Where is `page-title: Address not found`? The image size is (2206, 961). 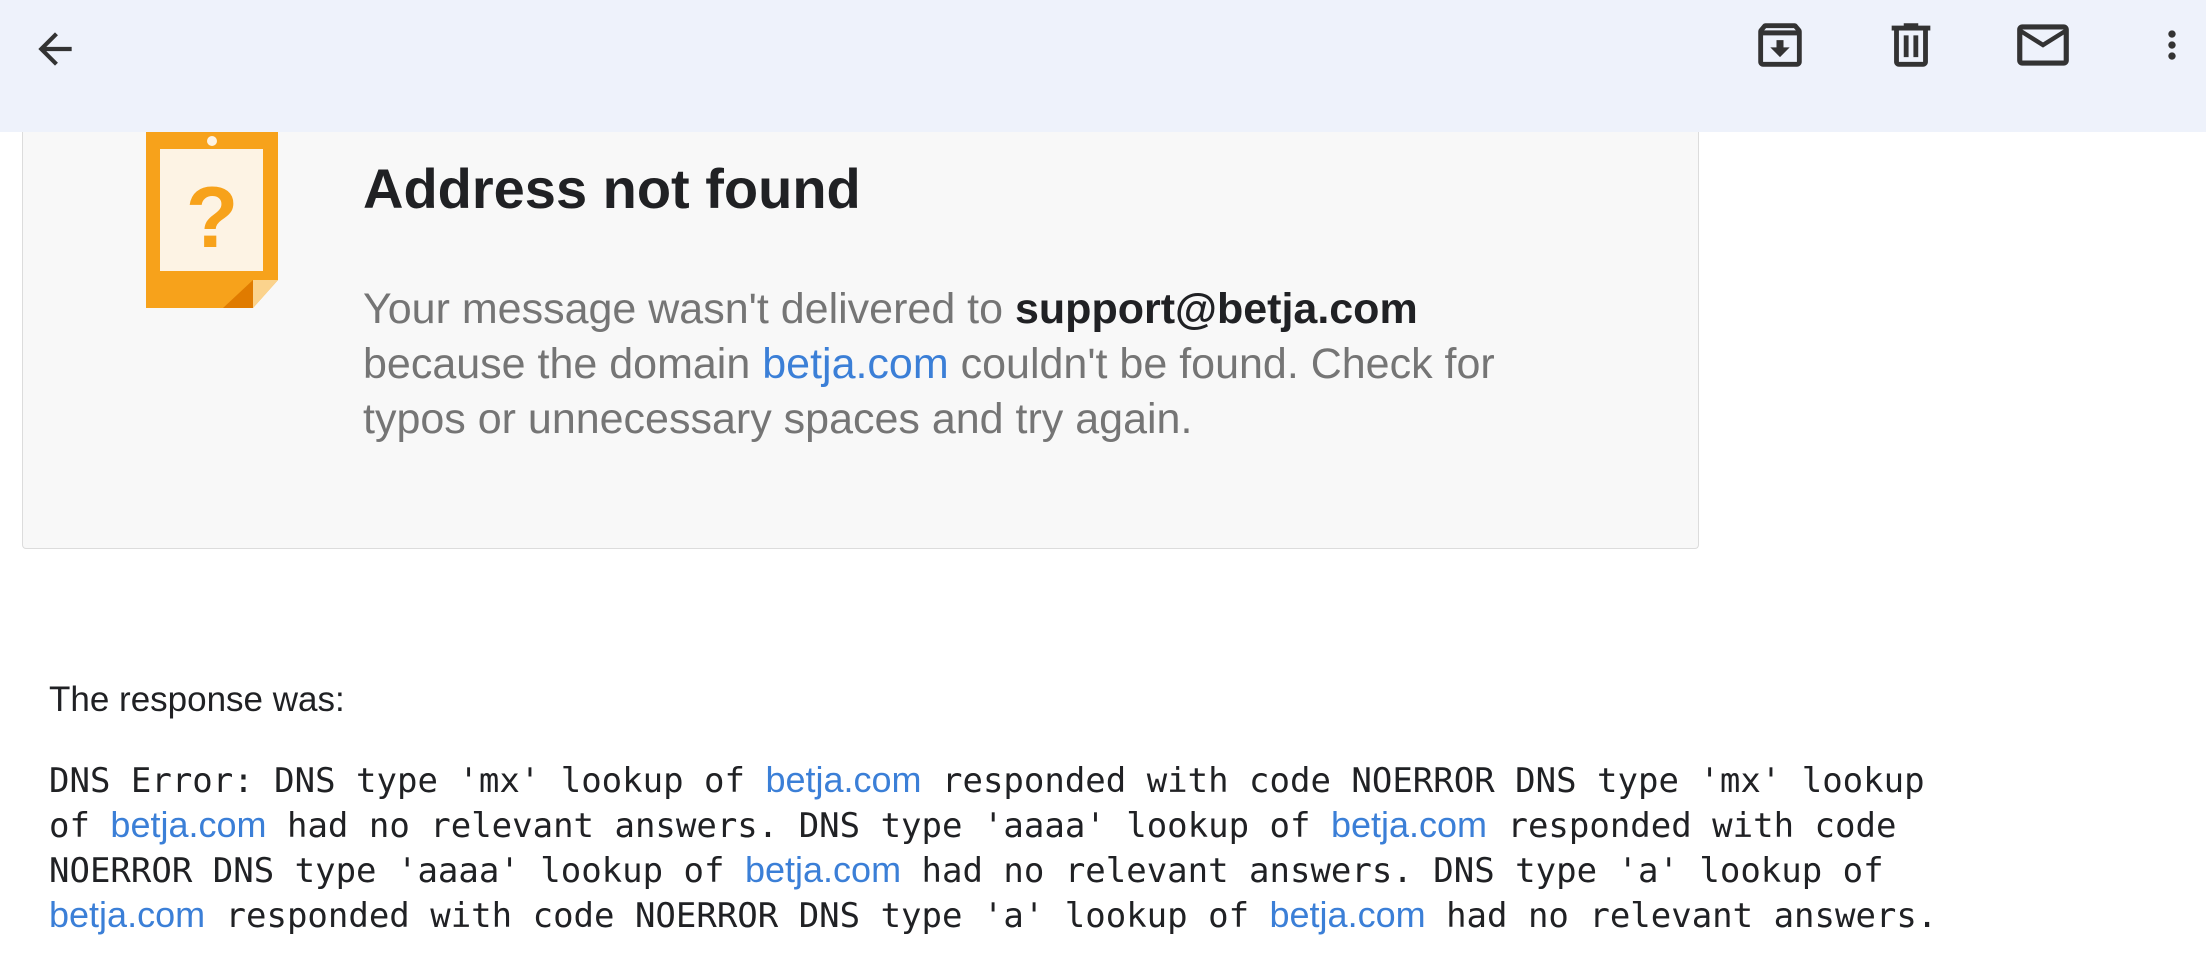
page-title: Address not found is located at coordinates (612, 188).